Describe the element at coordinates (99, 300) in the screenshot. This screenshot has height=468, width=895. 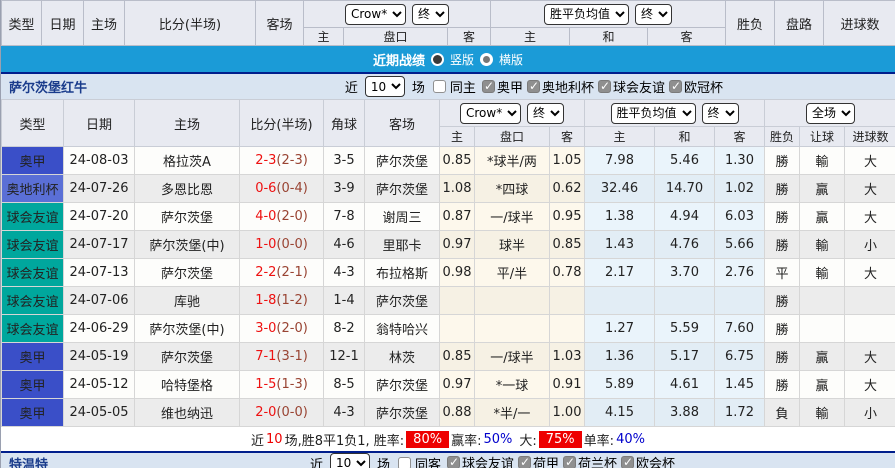
I see `cell-date: 24-07-06` at that location.